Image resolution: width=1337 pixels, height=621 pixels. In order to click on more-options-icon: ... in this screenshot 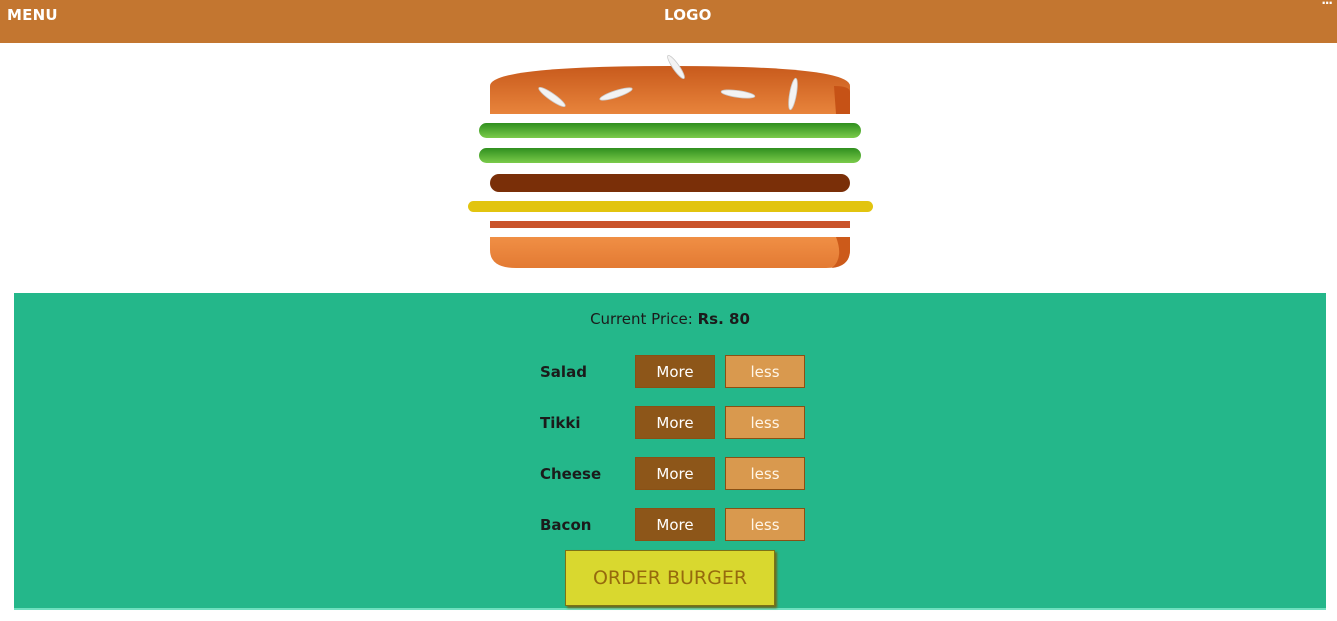, I will do `click(1327, 3)`.